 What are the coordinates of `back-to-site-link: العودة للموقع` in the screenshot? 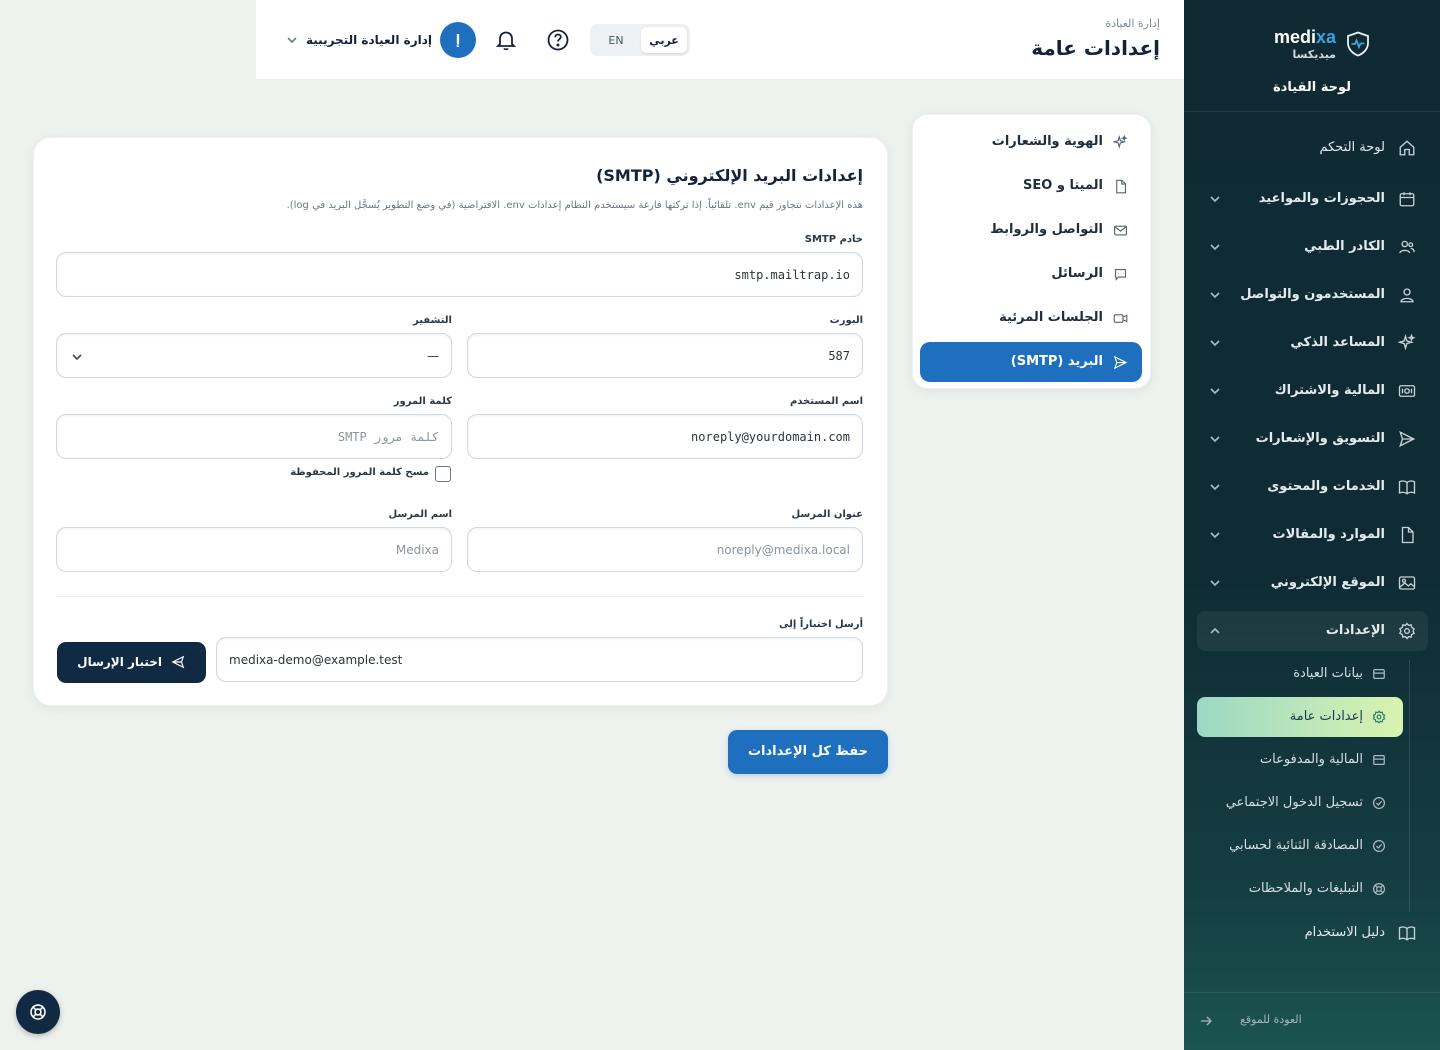 It's located at (1312, 1021).